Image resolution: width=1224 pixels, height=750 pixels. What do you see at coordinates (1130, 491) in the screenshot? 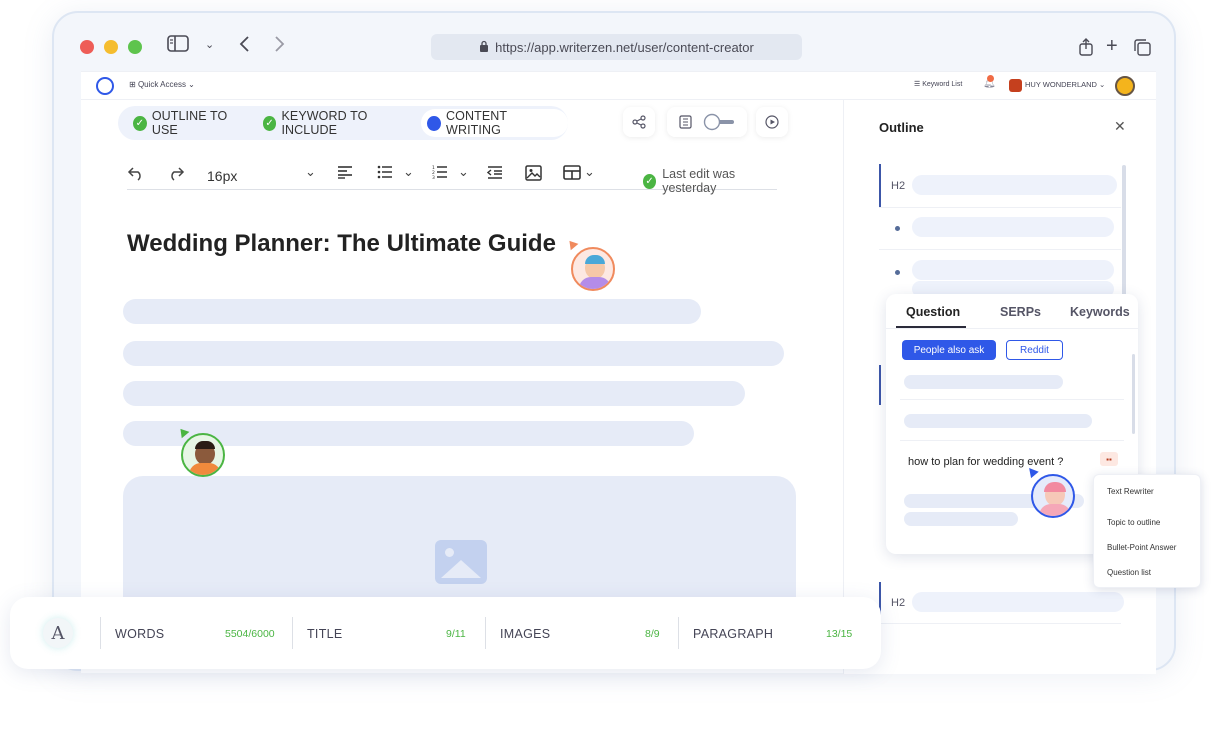
I see `menu-item-text-rewriter: Text Rewriter` at bounding box center [1130, 491].